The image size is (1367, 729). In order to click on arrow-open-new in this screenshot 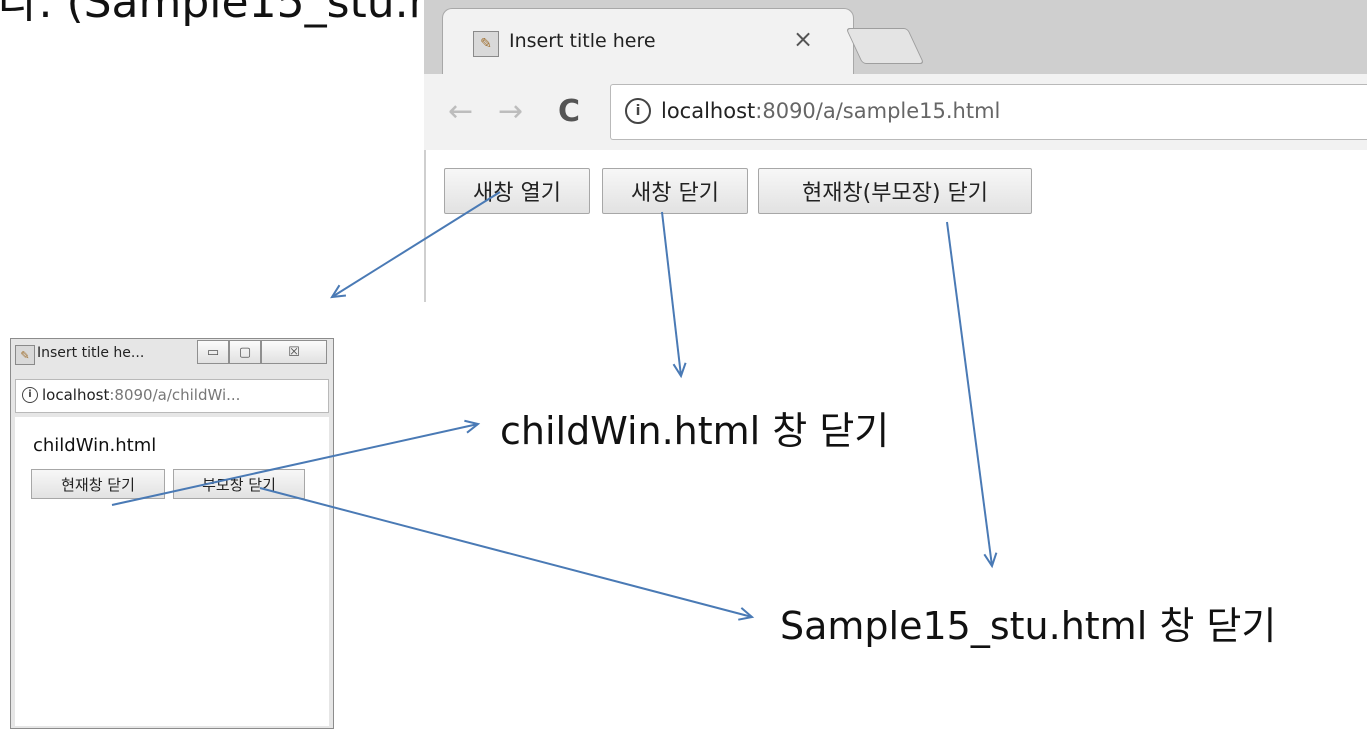, I will do `click(415, 245)`.